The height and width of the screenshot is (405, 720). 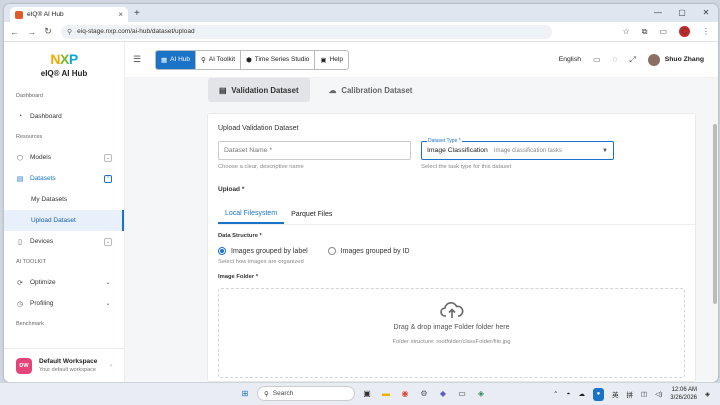 I want to click on sidebar-item-dashboard: ◔ Dashboard, so click(x=64, y=116).